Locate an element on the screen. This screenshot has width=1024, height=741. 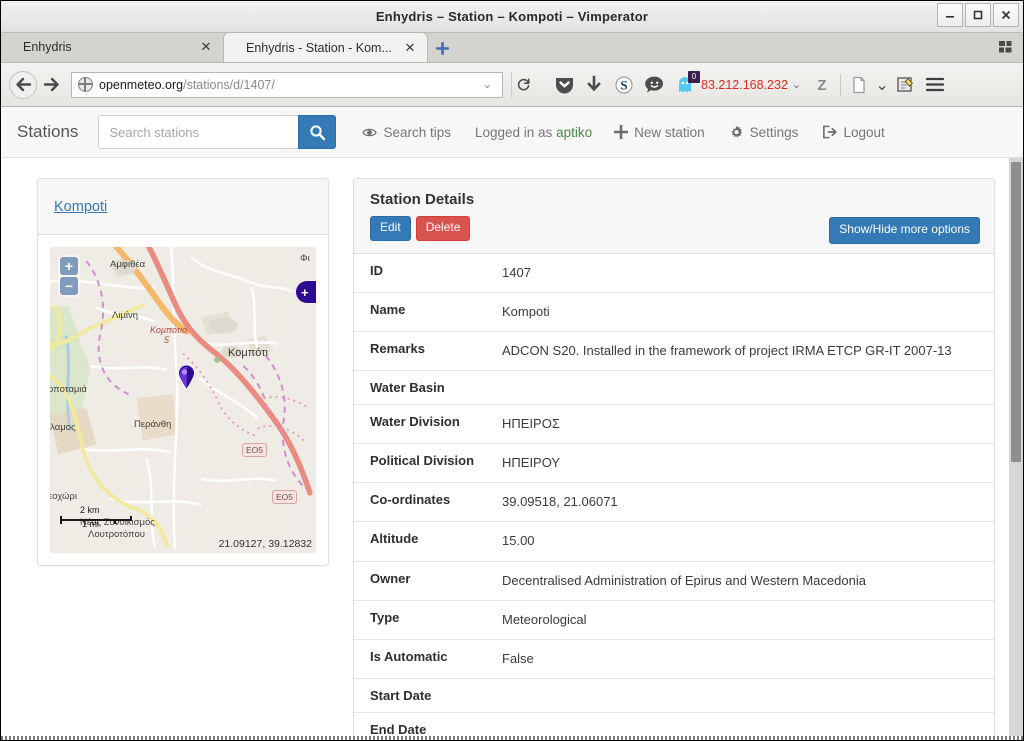
maximize-button is located at coordinates (978, 15).